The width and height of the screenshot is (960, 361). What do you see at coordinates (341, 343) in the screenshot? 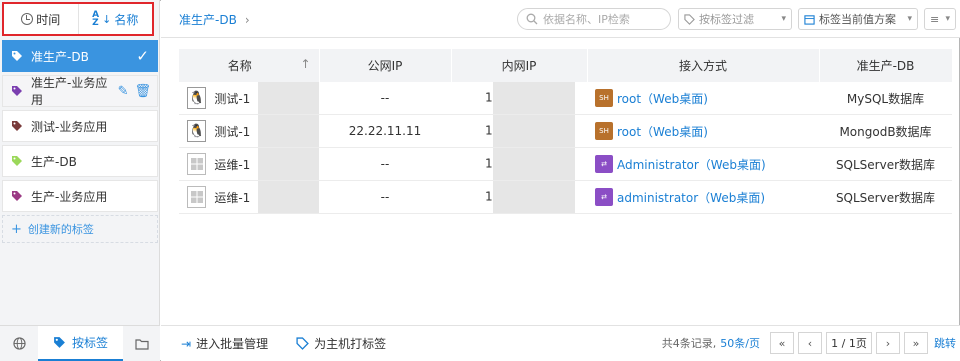
I see `tag-host-button: 为主机打标签` at bounding box center [341, 343].